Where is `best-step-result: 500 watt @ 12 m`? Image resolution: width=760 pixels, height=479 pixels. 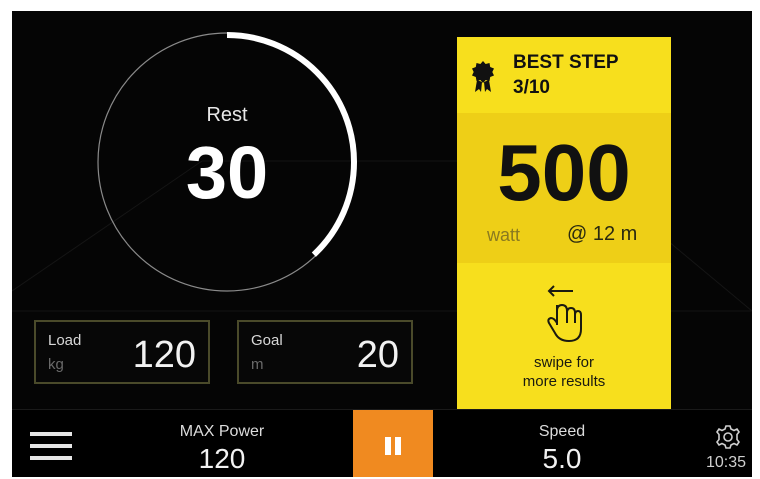 best-step-result: 500 watt @ 12 m is located at coordinates (564, 188).